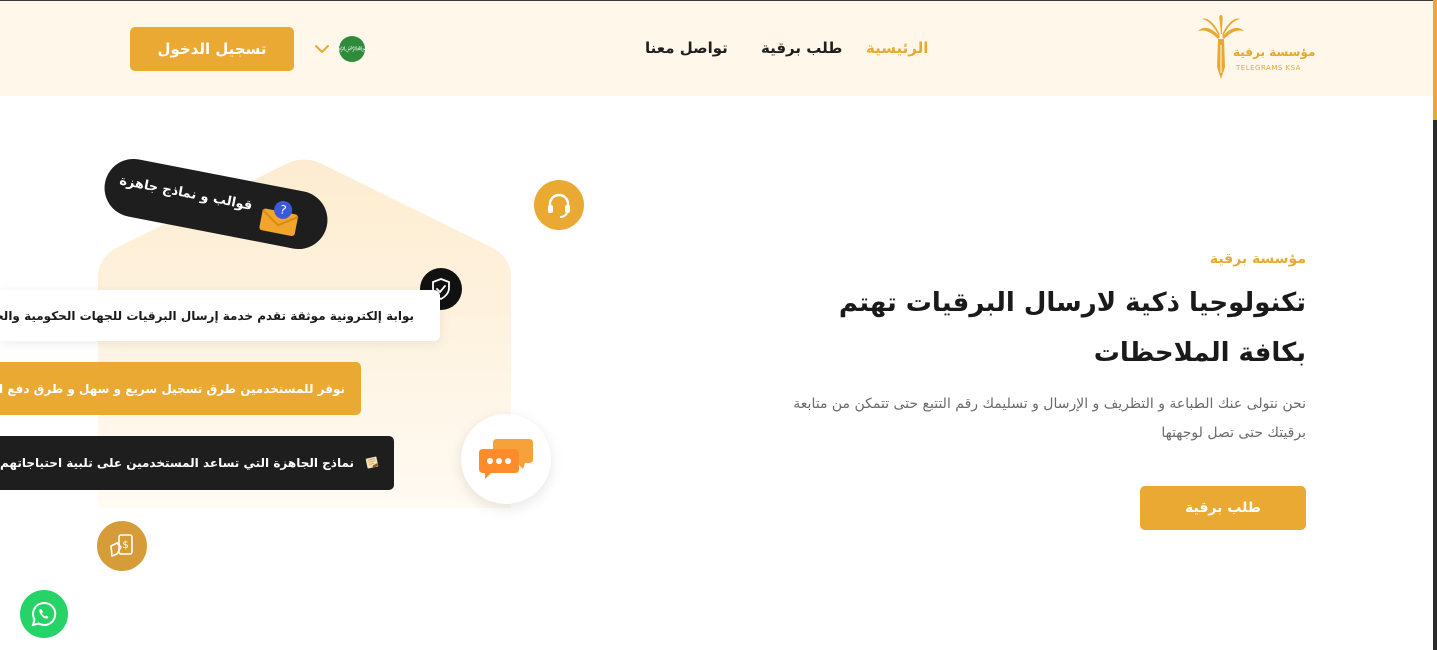 This screenshot has width=1437, height=650. I want to click on hero-eyebrow: مؤسسة برقية, so click(1257, 259).